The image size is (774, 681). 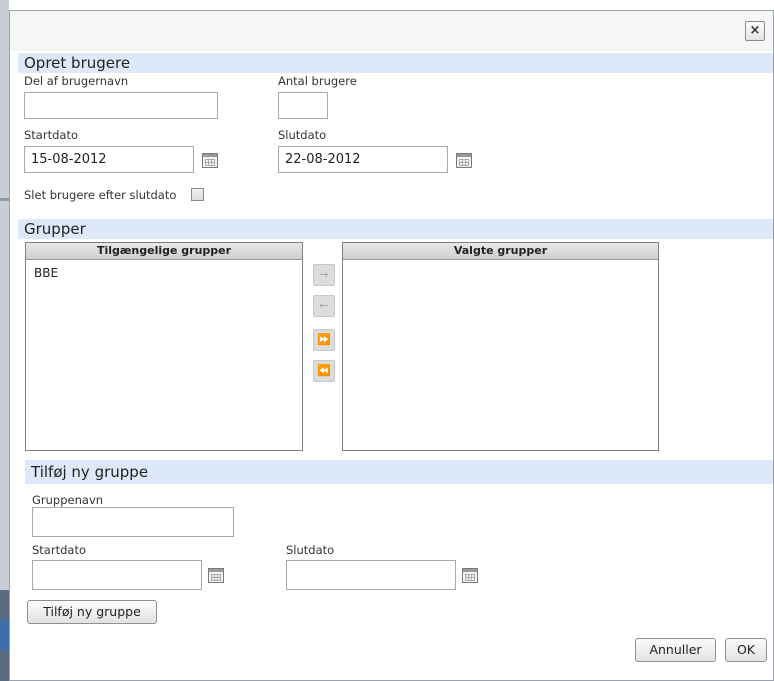 I want to click on move-left-icon: ←, so click(x=324, y=306).